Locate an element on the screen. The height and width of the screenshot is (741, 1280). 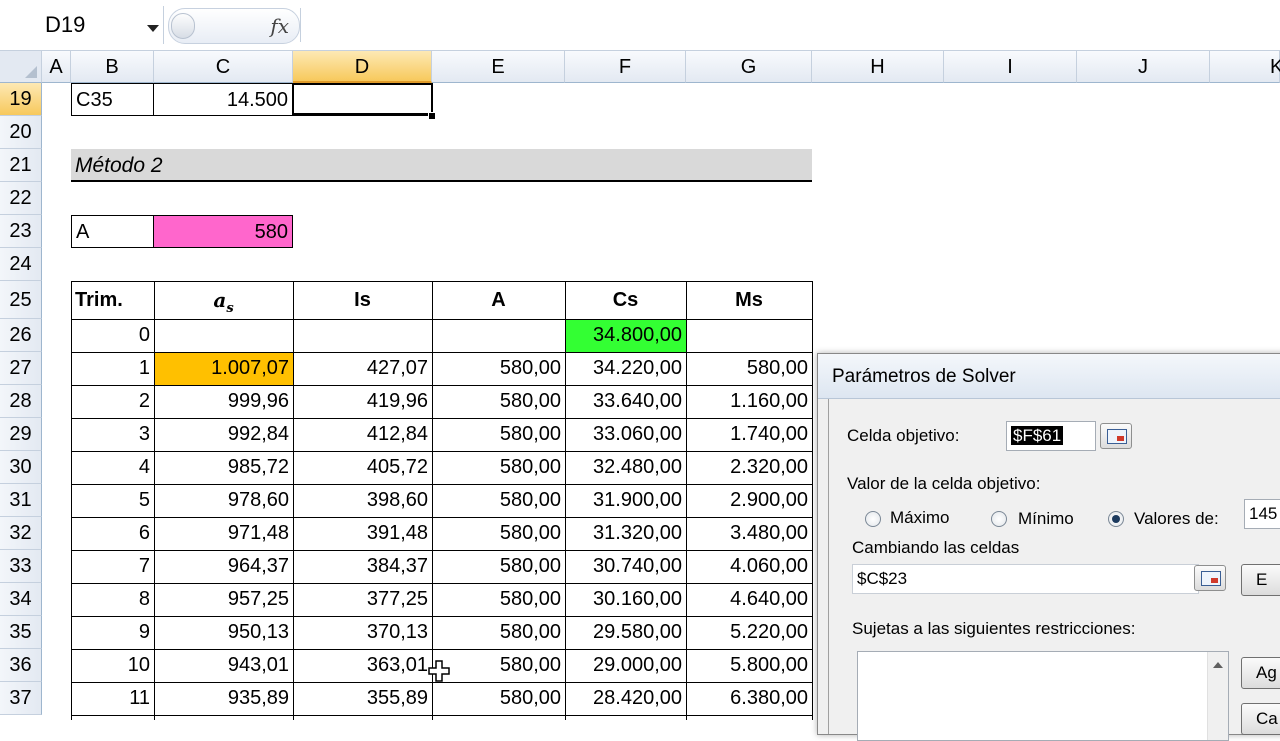
table-cell-as: 978,60 is located at coordinates (223, 500).